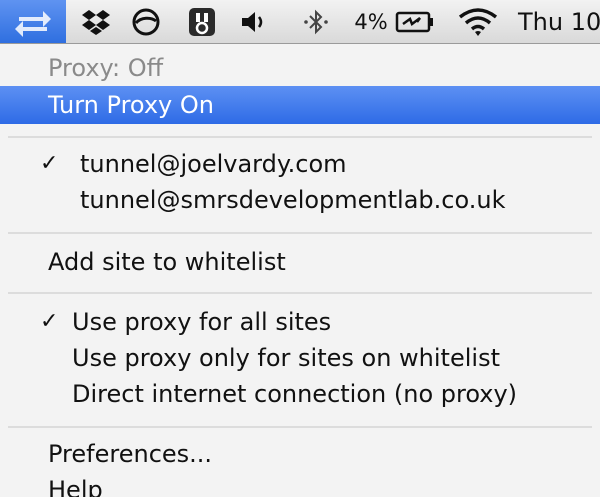 The height and width of the screenshot is (497, 600). What do you see at coordinates (106, 68) in the screenshot?
I see `proxy-status-label: Proxy: Off` at bounding box center [106, 68].